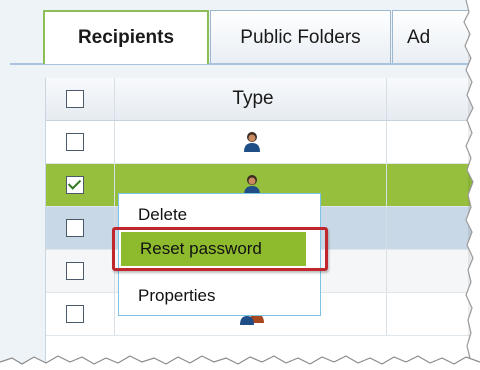 This screenshot has height=370, width=480. I want to click on menu-item-label: Properties, so click(177, 295).